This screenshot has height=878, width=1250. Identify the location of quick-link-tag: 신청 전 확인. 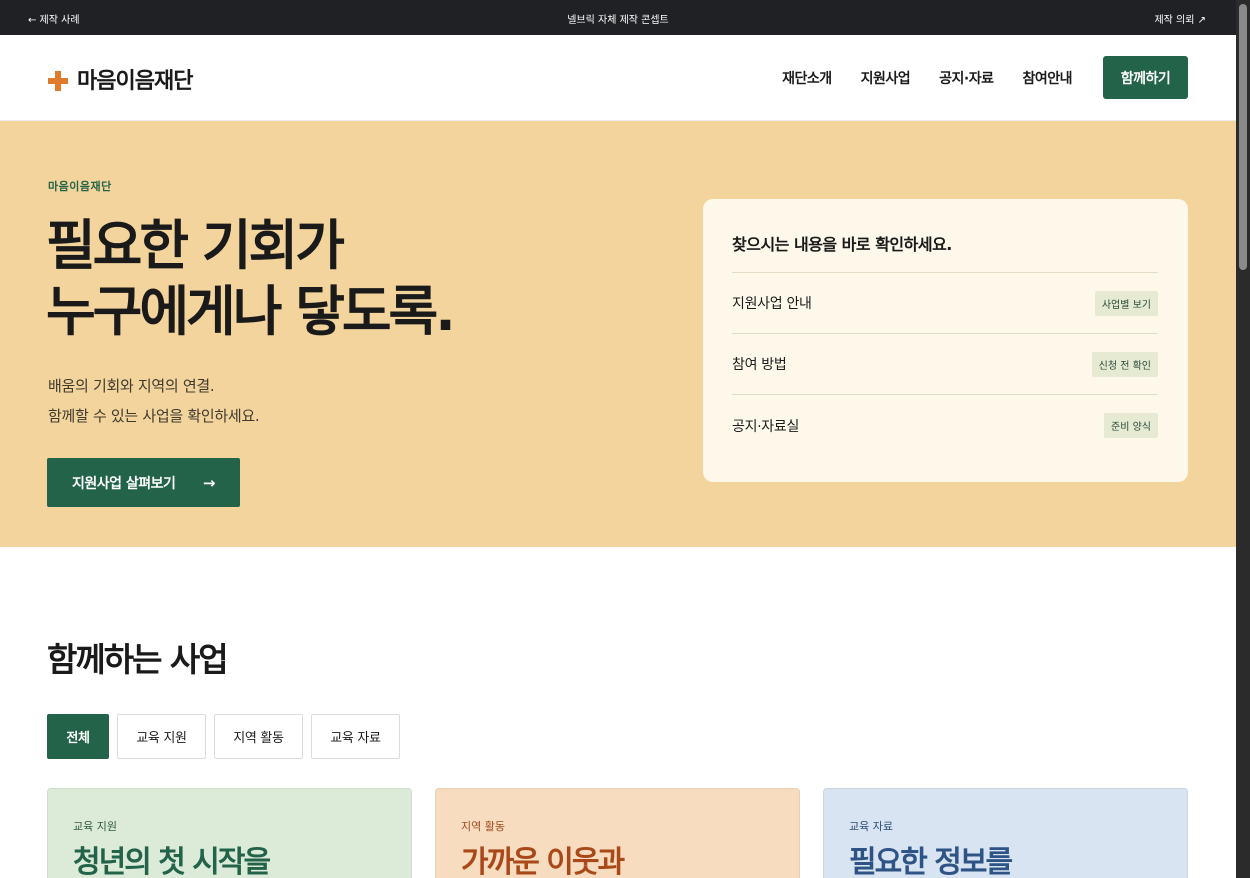
(1124, 364).